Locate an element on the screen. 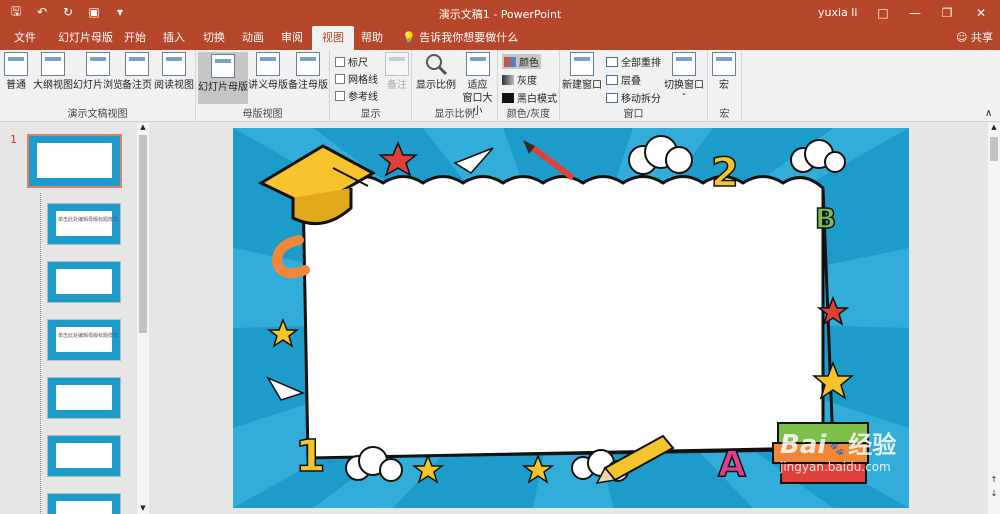 Image resolution: width=1000 pixels, height=514 pixels. cascade-icon is located at coordinates (612, 79).